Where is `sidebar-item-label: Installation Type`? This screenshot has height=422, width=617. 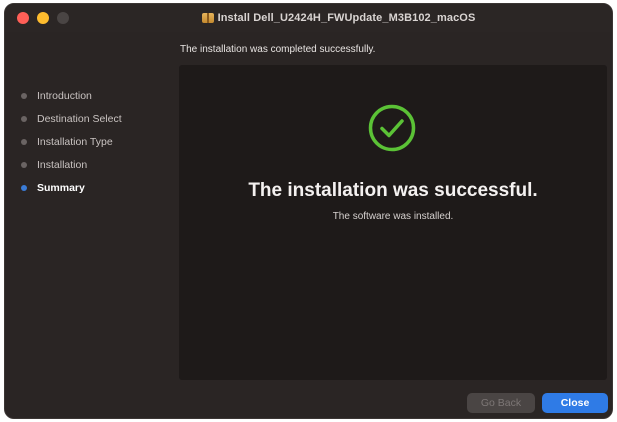 sidebar-item-label: Installation Type is located at coordinates (75, 141).